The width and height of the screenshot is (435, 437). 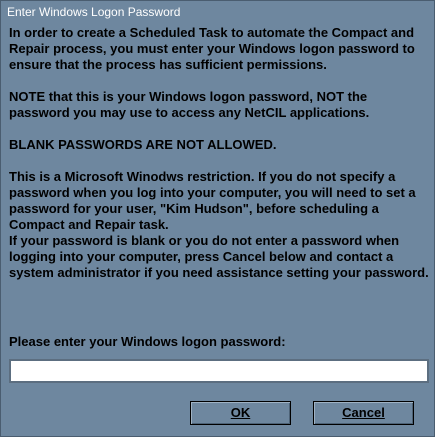 I want to click on message-paragraph-blank-warning: BLANK PASSWORDS ARE NOT ALLOWED., so click(x=143, y=144).